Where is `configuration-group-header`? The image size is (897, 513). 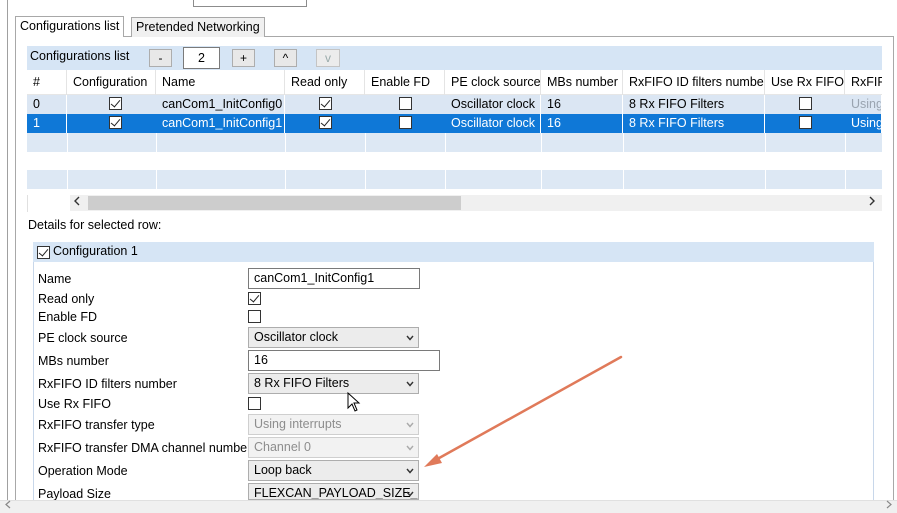 configuration-group-header is located at coordinates (453, 252).